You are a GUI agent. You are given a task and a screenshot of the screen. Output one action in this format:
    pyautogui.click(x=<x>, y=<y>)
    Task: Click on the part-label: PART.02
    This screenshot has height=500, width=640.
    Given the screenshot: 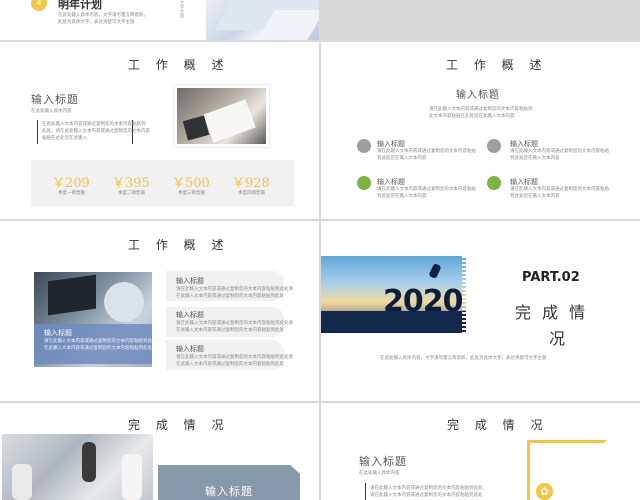 What is the action you would take?
    pyautogui.click(x=551, y=277)
    